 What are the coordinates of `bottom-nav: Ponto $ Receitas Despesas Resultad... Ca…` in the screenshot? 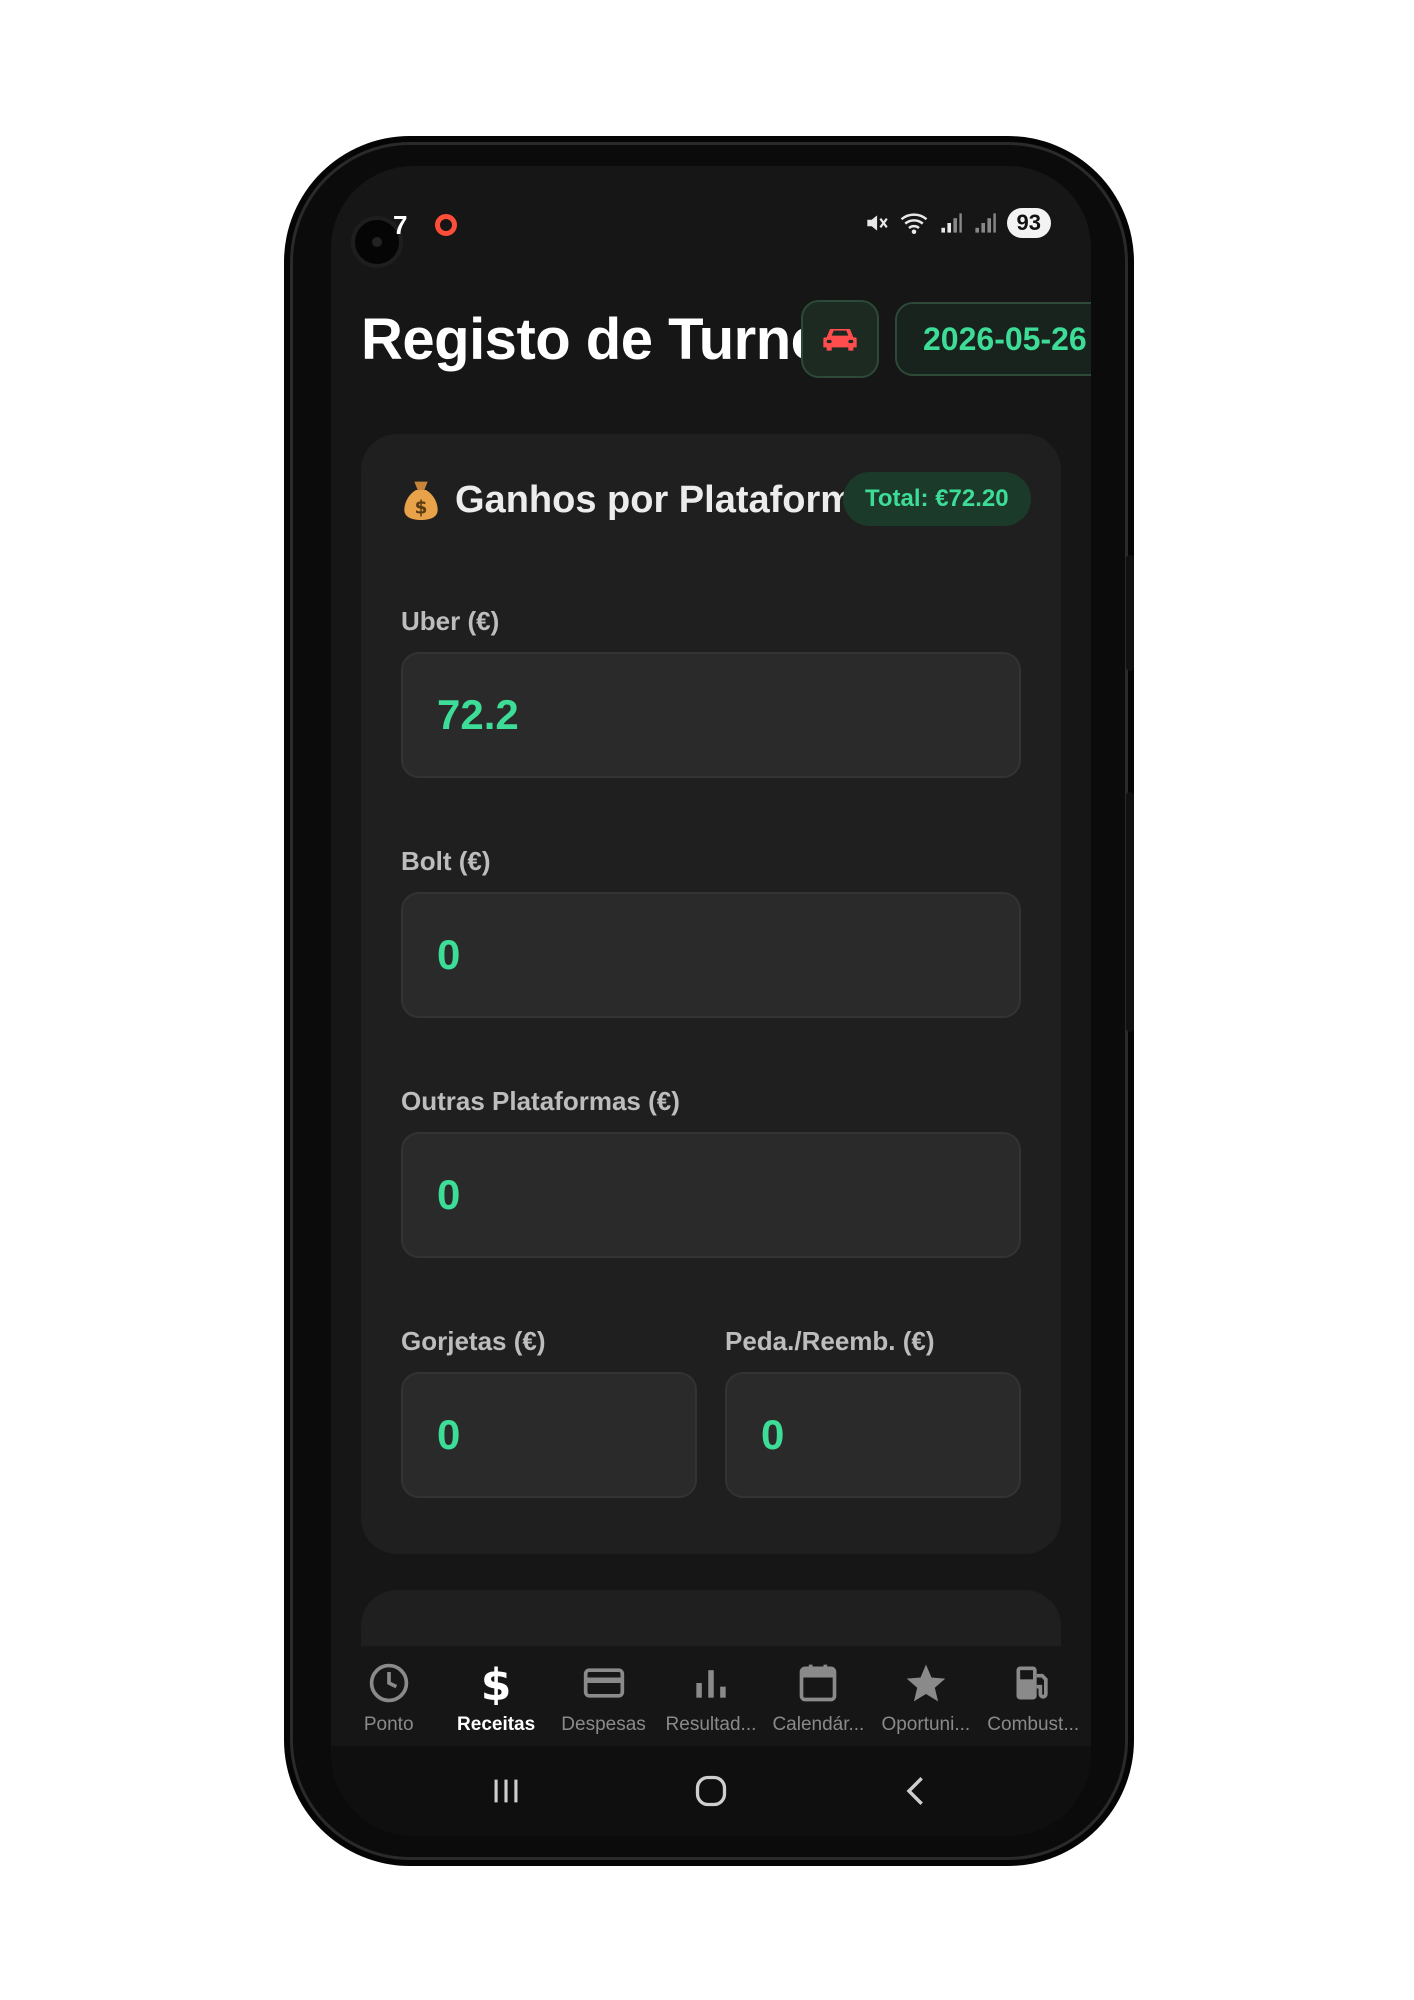 It's located at (711, 1696).